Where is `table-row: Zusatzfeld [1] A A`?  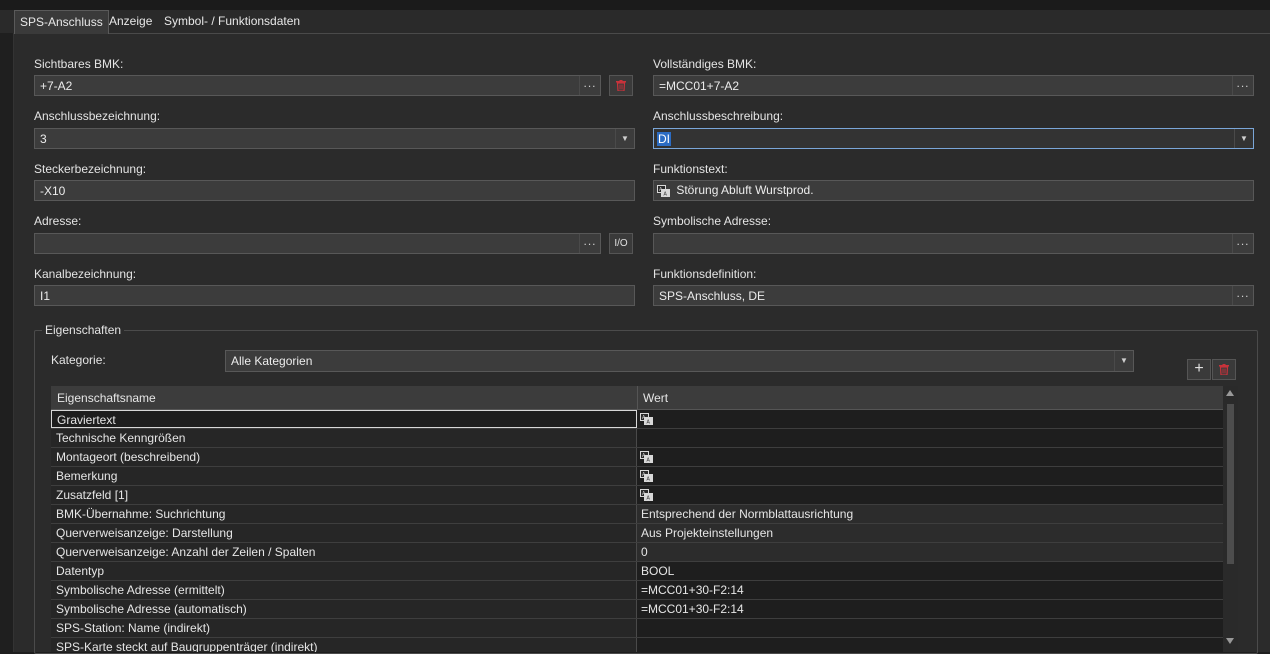
table-row: Zusatzfeld [1] A A is located at coordinates (637, 495).